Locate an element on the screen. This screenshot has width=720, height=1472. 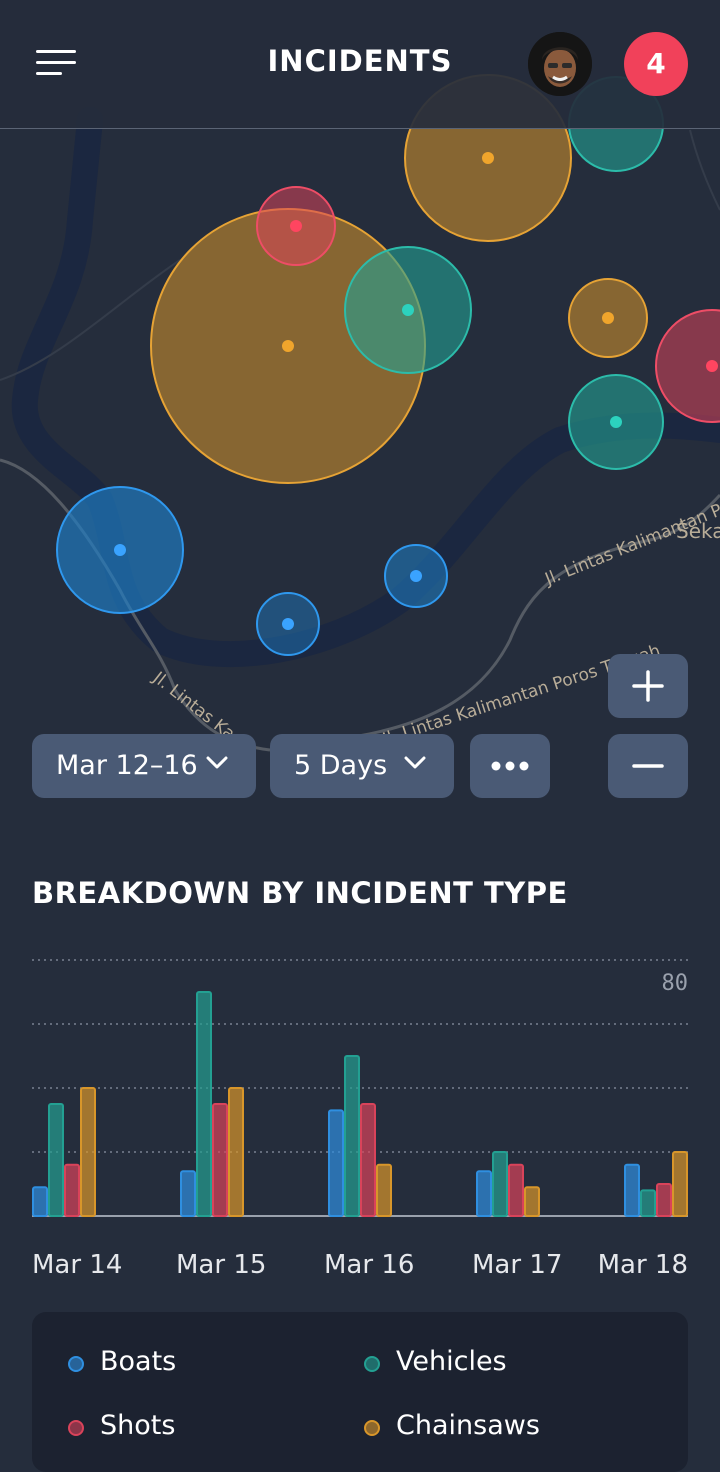
user-avatar is located at coordinates (560, 64).